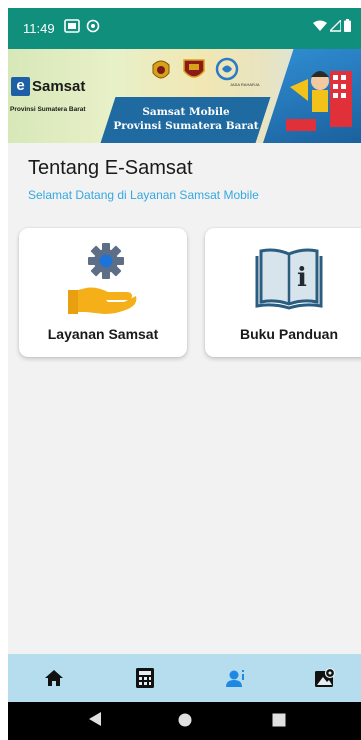 The image size is (361, 740). I want to click on info-book-icon: i, so click(289, 279).